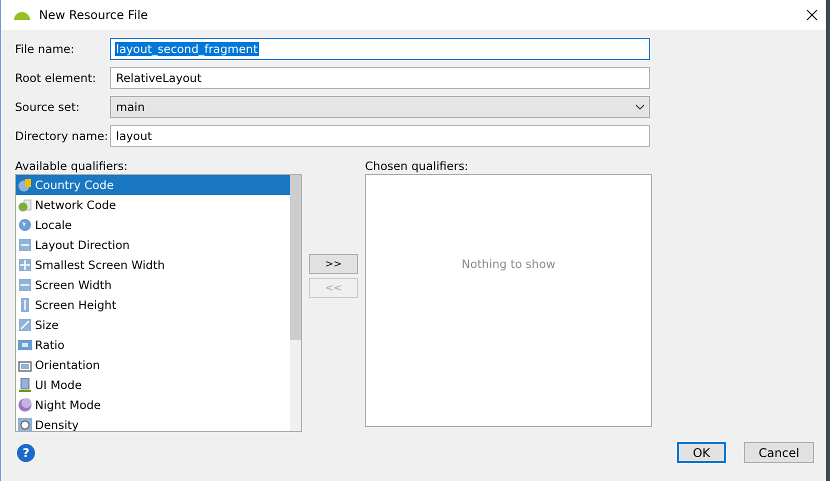  Describe the element at coordinates (812, 15) in the screenshot. I see `close-icon` at that location.